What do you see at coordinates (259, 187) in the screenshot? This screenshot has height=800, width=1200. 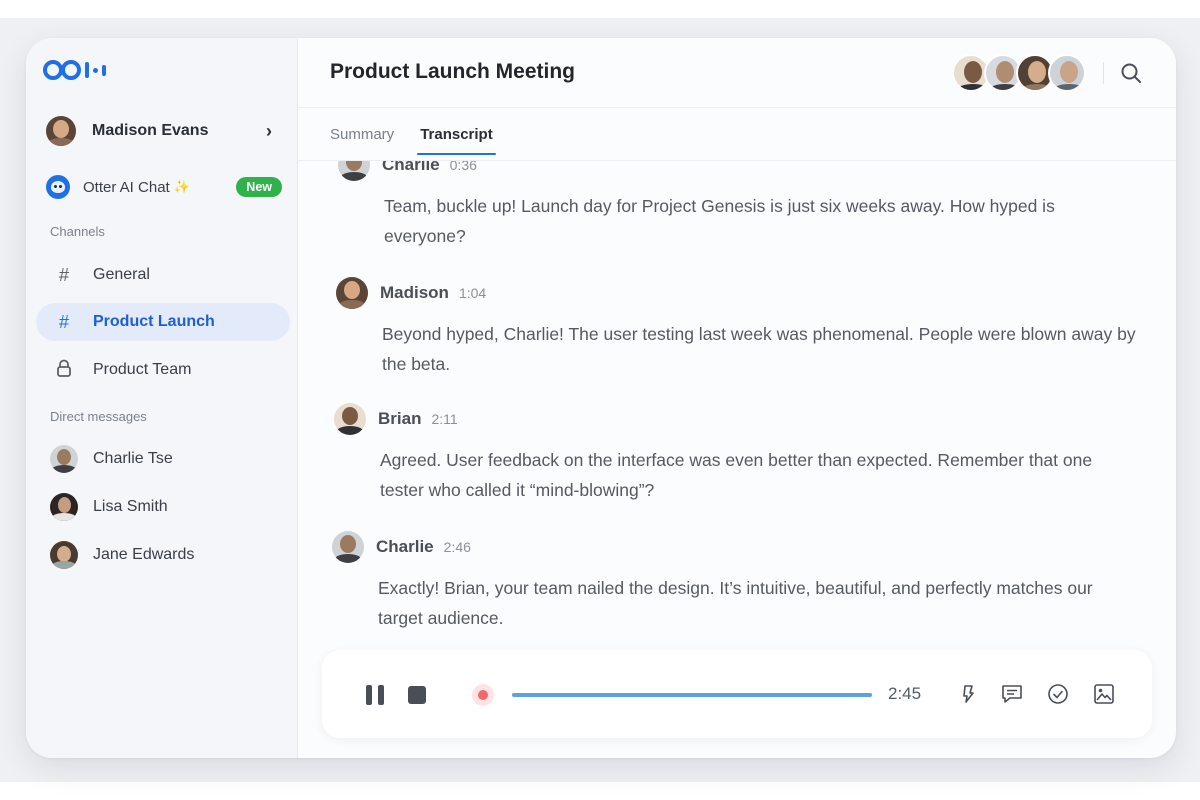 I see `new-badge: New` at bounding box center [259, 187].